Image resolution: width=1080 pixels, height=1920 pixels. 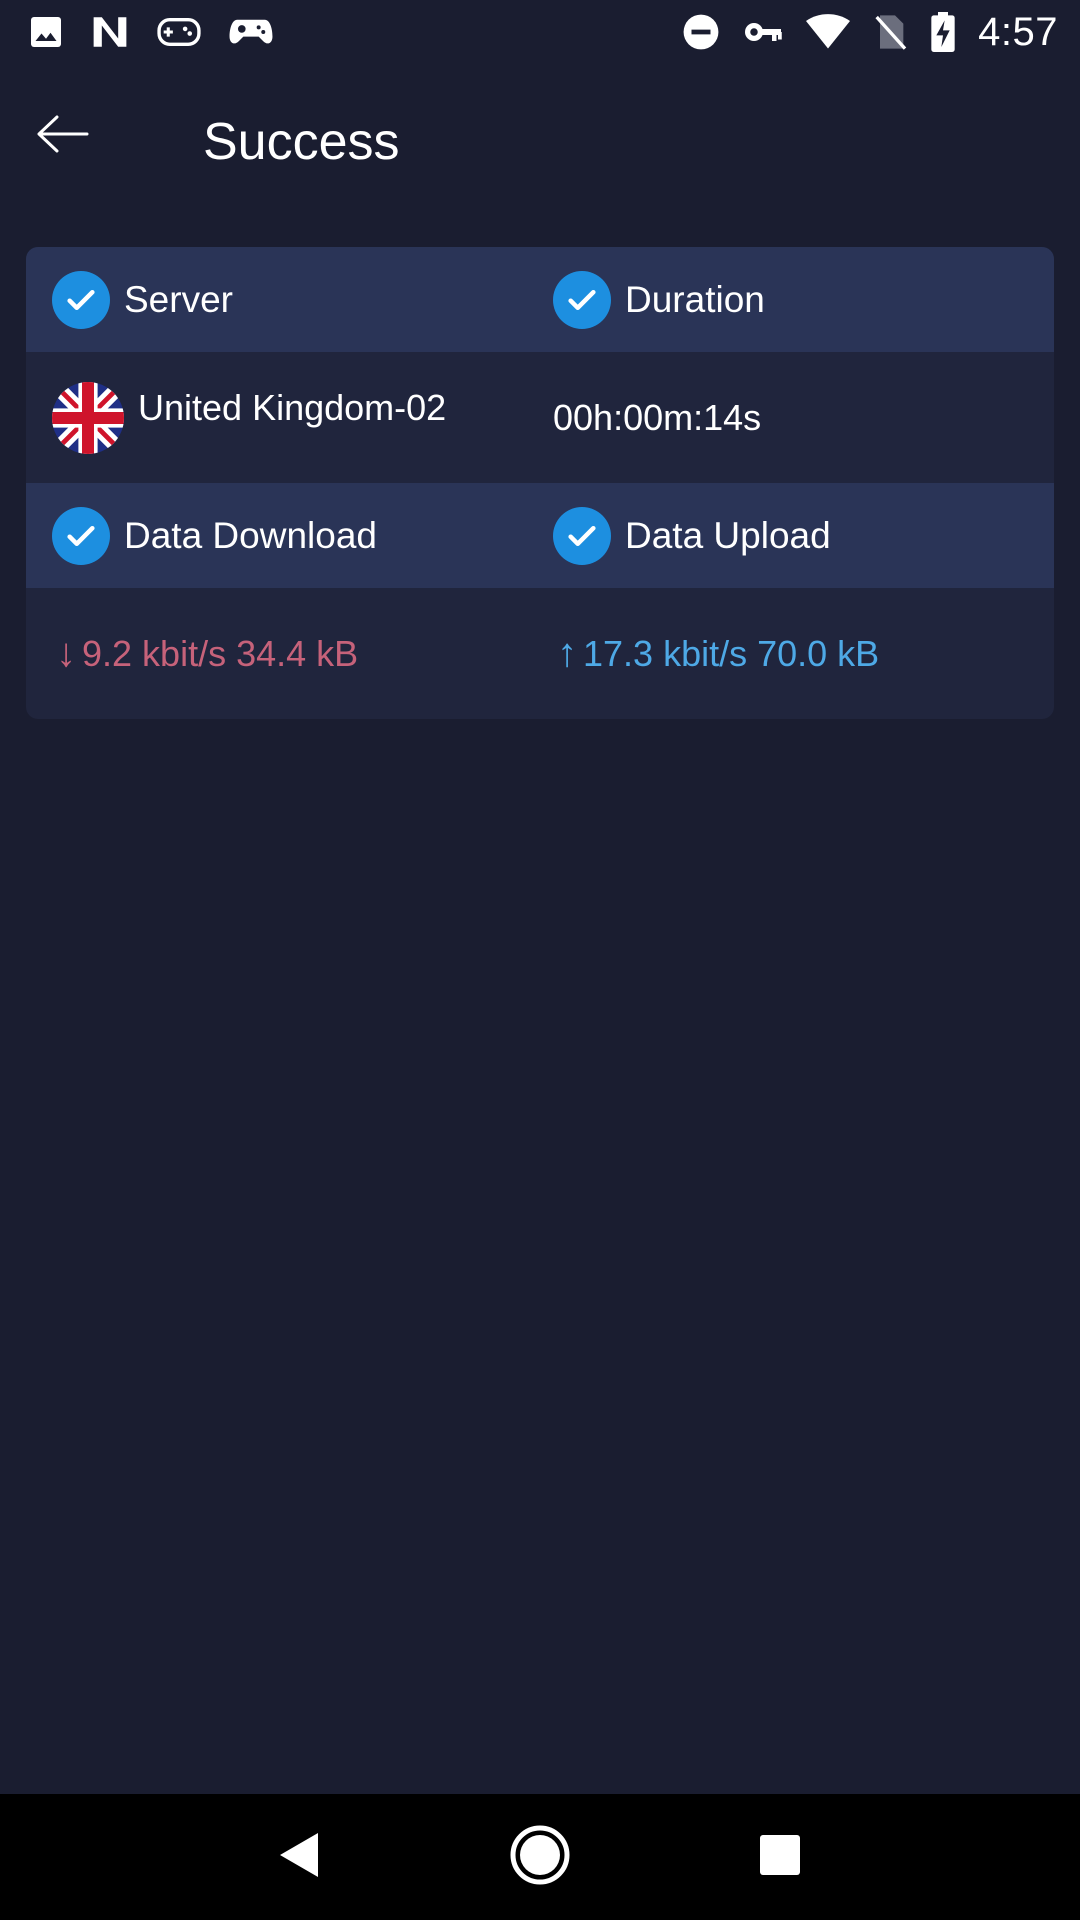 What do you see at coordinates (695, 299) in the screenshot?
I see `duration-label: Duration` at bounding box center [695, 299].